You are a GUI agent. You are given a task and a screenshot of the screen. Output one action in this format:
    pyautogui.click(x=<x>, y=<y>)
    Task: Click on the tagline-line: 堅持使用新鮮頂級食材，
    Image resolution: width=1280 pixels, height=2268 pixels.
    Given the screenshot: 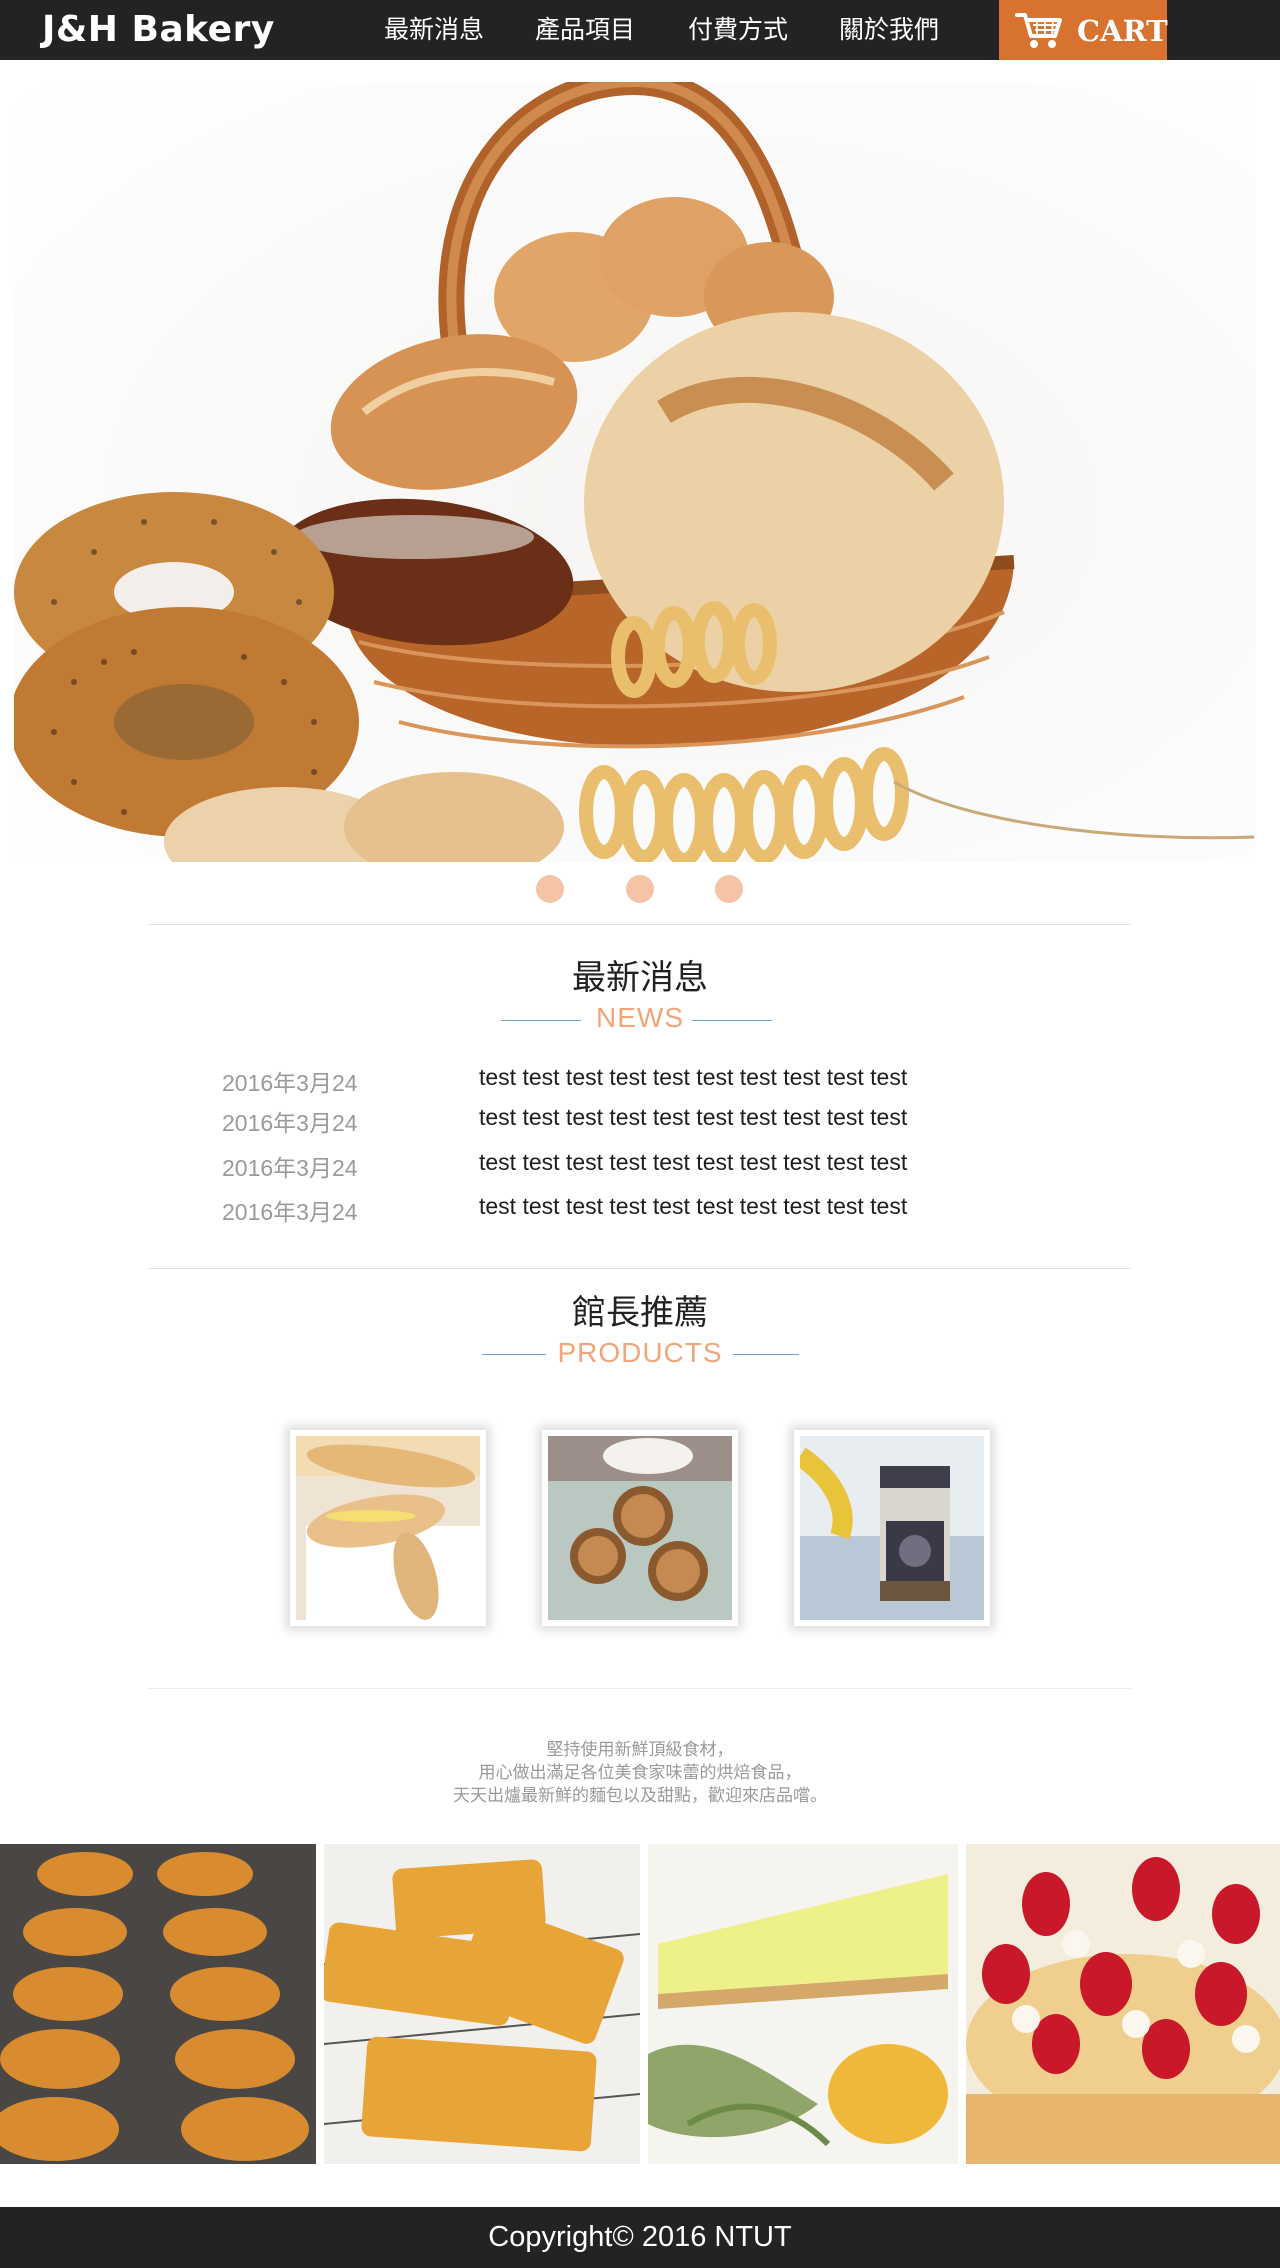 What is the action you would take?
    pyautogui.click(x=640, y=1749)
    